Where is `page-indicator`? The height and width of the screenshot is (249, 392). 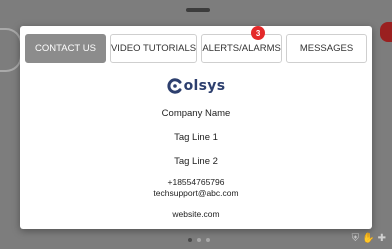
page-indicator is located at coordinates (199, 240).